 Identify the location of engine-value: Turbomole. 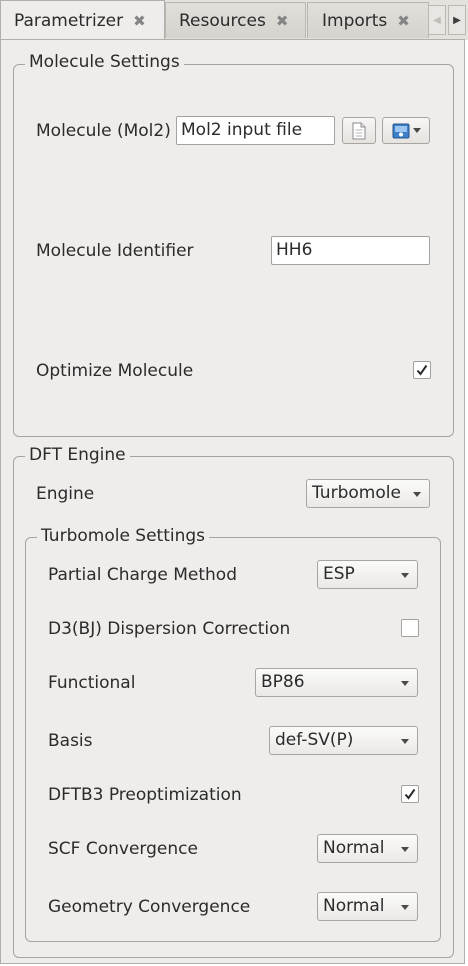
(356, 493).